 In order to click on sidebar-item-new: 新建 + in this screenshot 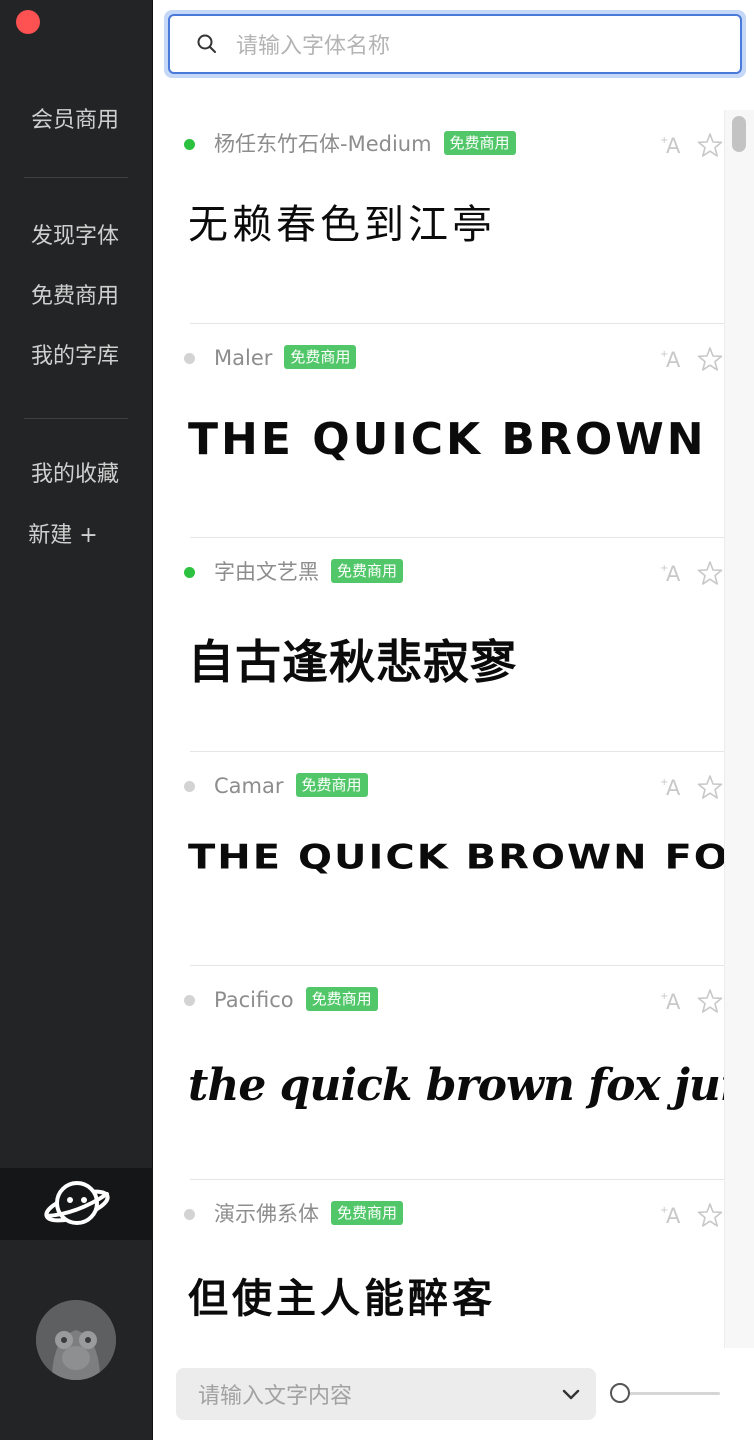, I will do `click(69, 536)`.